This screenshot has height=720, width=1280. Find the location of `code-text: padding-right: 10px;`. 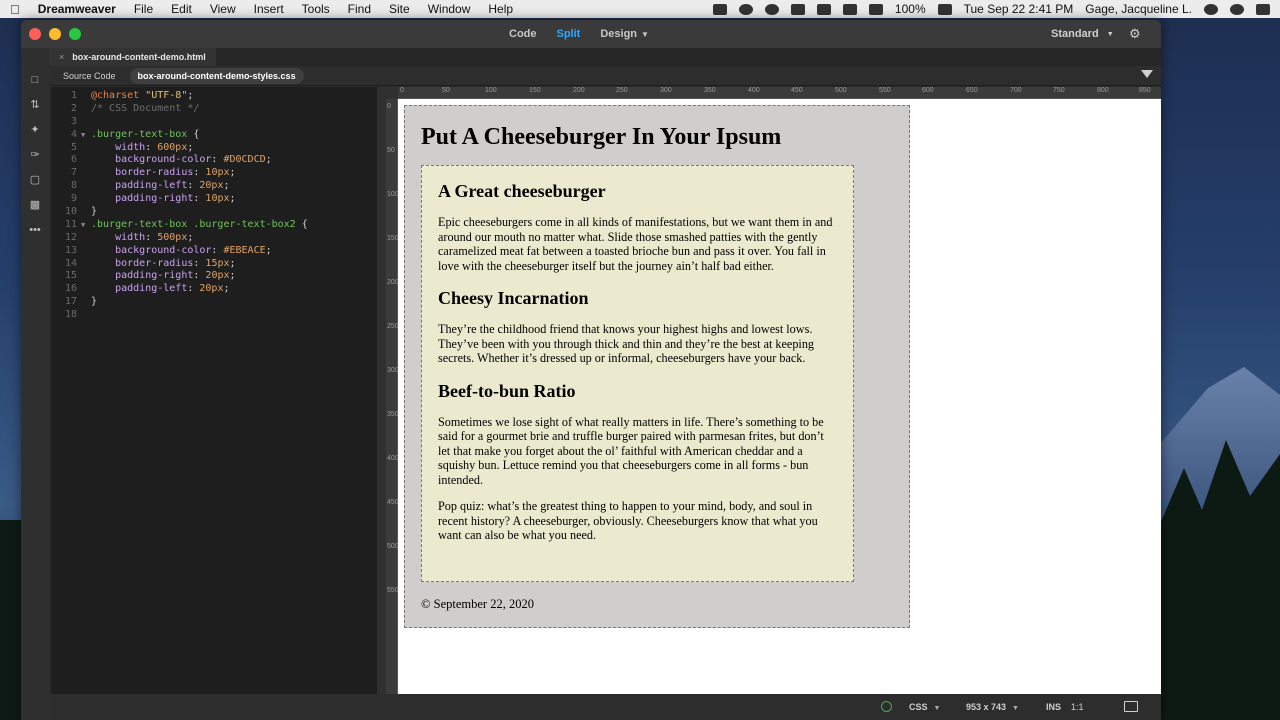

code-text: padding-right: 10px; is located at coordinates (175, 199).